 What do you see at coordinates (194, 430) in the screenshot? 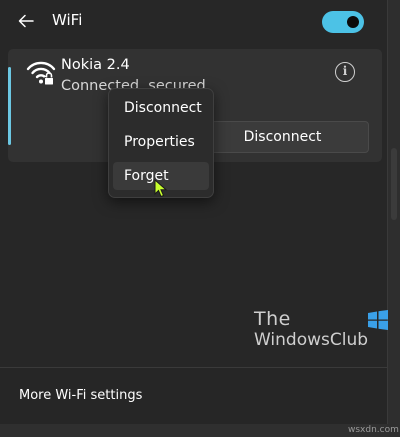
I see `bottom-bar` at bounding box center [194, 430].